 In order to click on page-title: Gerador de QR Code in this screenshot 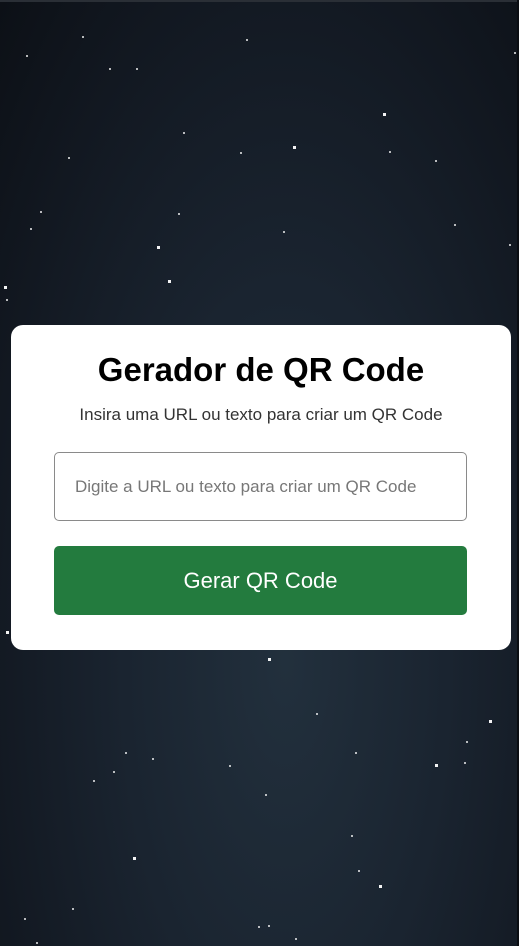, I will do `click(261, 369)`.